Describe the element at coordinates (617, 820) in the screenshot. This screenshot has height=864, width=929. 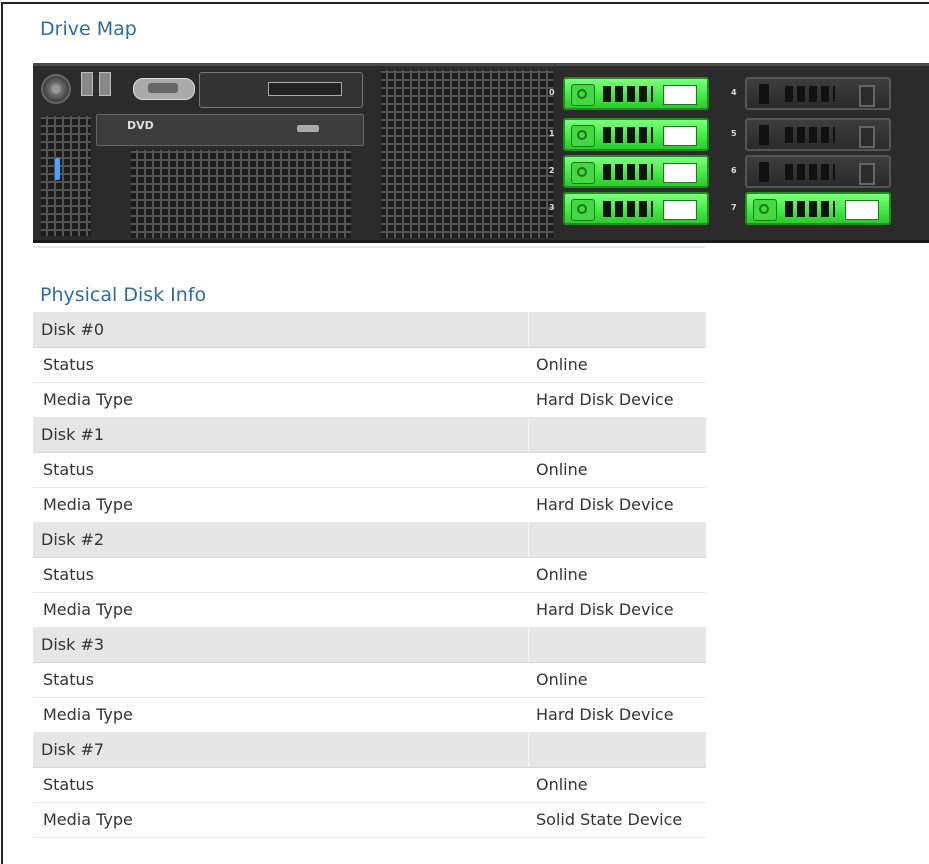
I see `media-type-value: Solid State Device` at that location.